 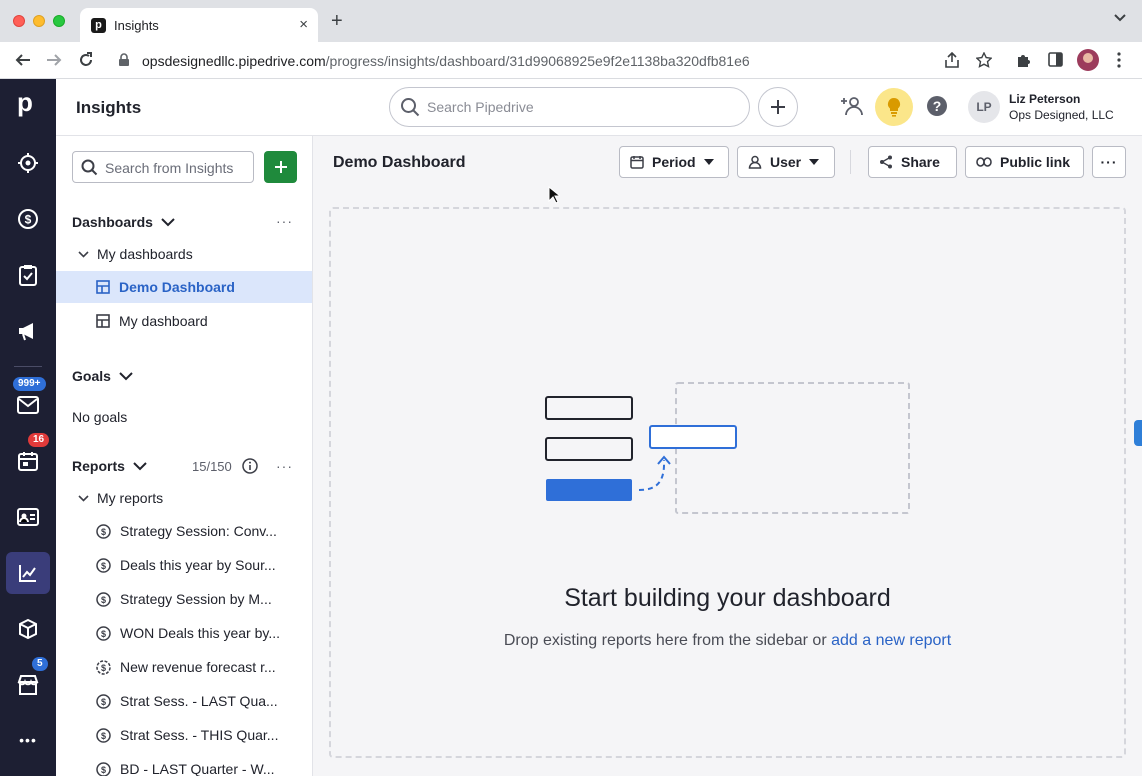 I want to click on side-panel-icon, so click(x=1055, y=59).